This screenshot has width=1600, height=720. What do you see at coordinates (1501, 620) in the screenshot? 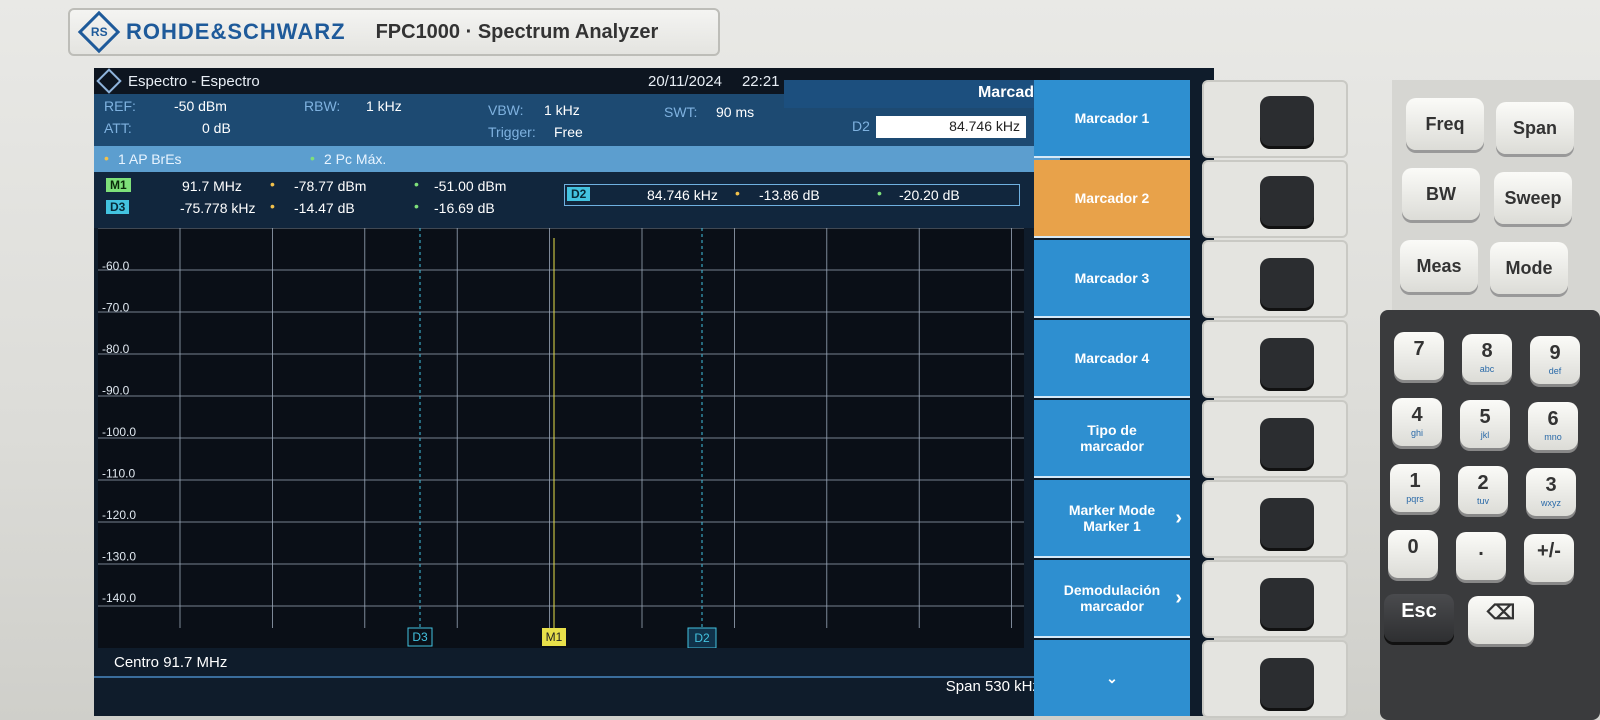
I see `backspace-key: ⌫` at bounding box center [1501, 620].